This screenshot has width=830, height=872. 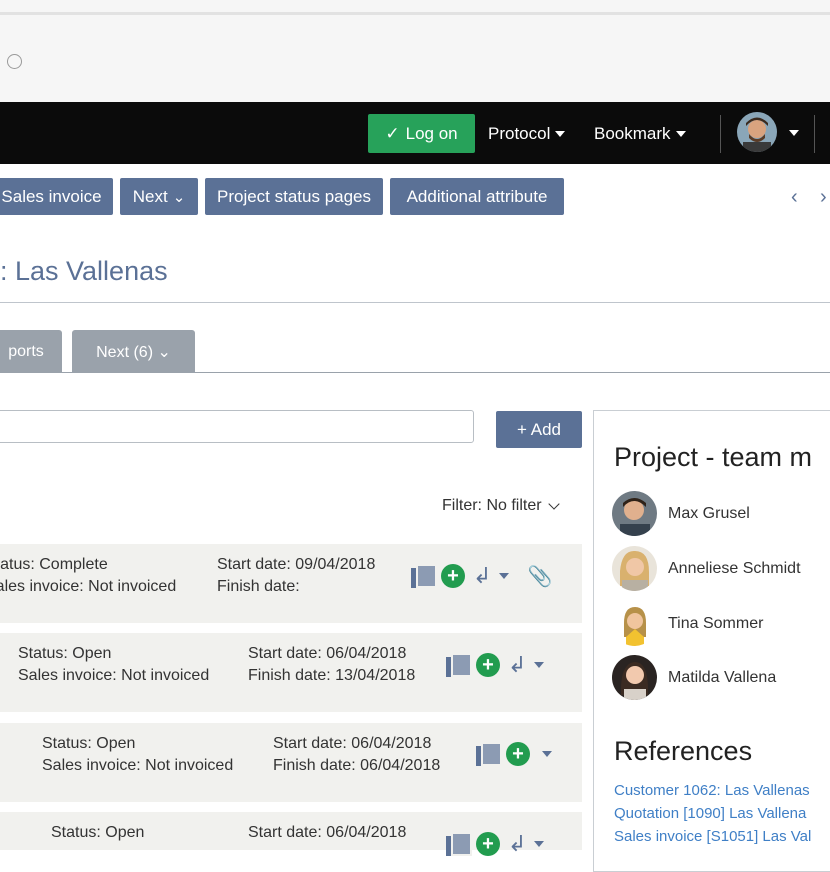 I want to click on project-status-label: Project status pages, so click(x=294, y=196).